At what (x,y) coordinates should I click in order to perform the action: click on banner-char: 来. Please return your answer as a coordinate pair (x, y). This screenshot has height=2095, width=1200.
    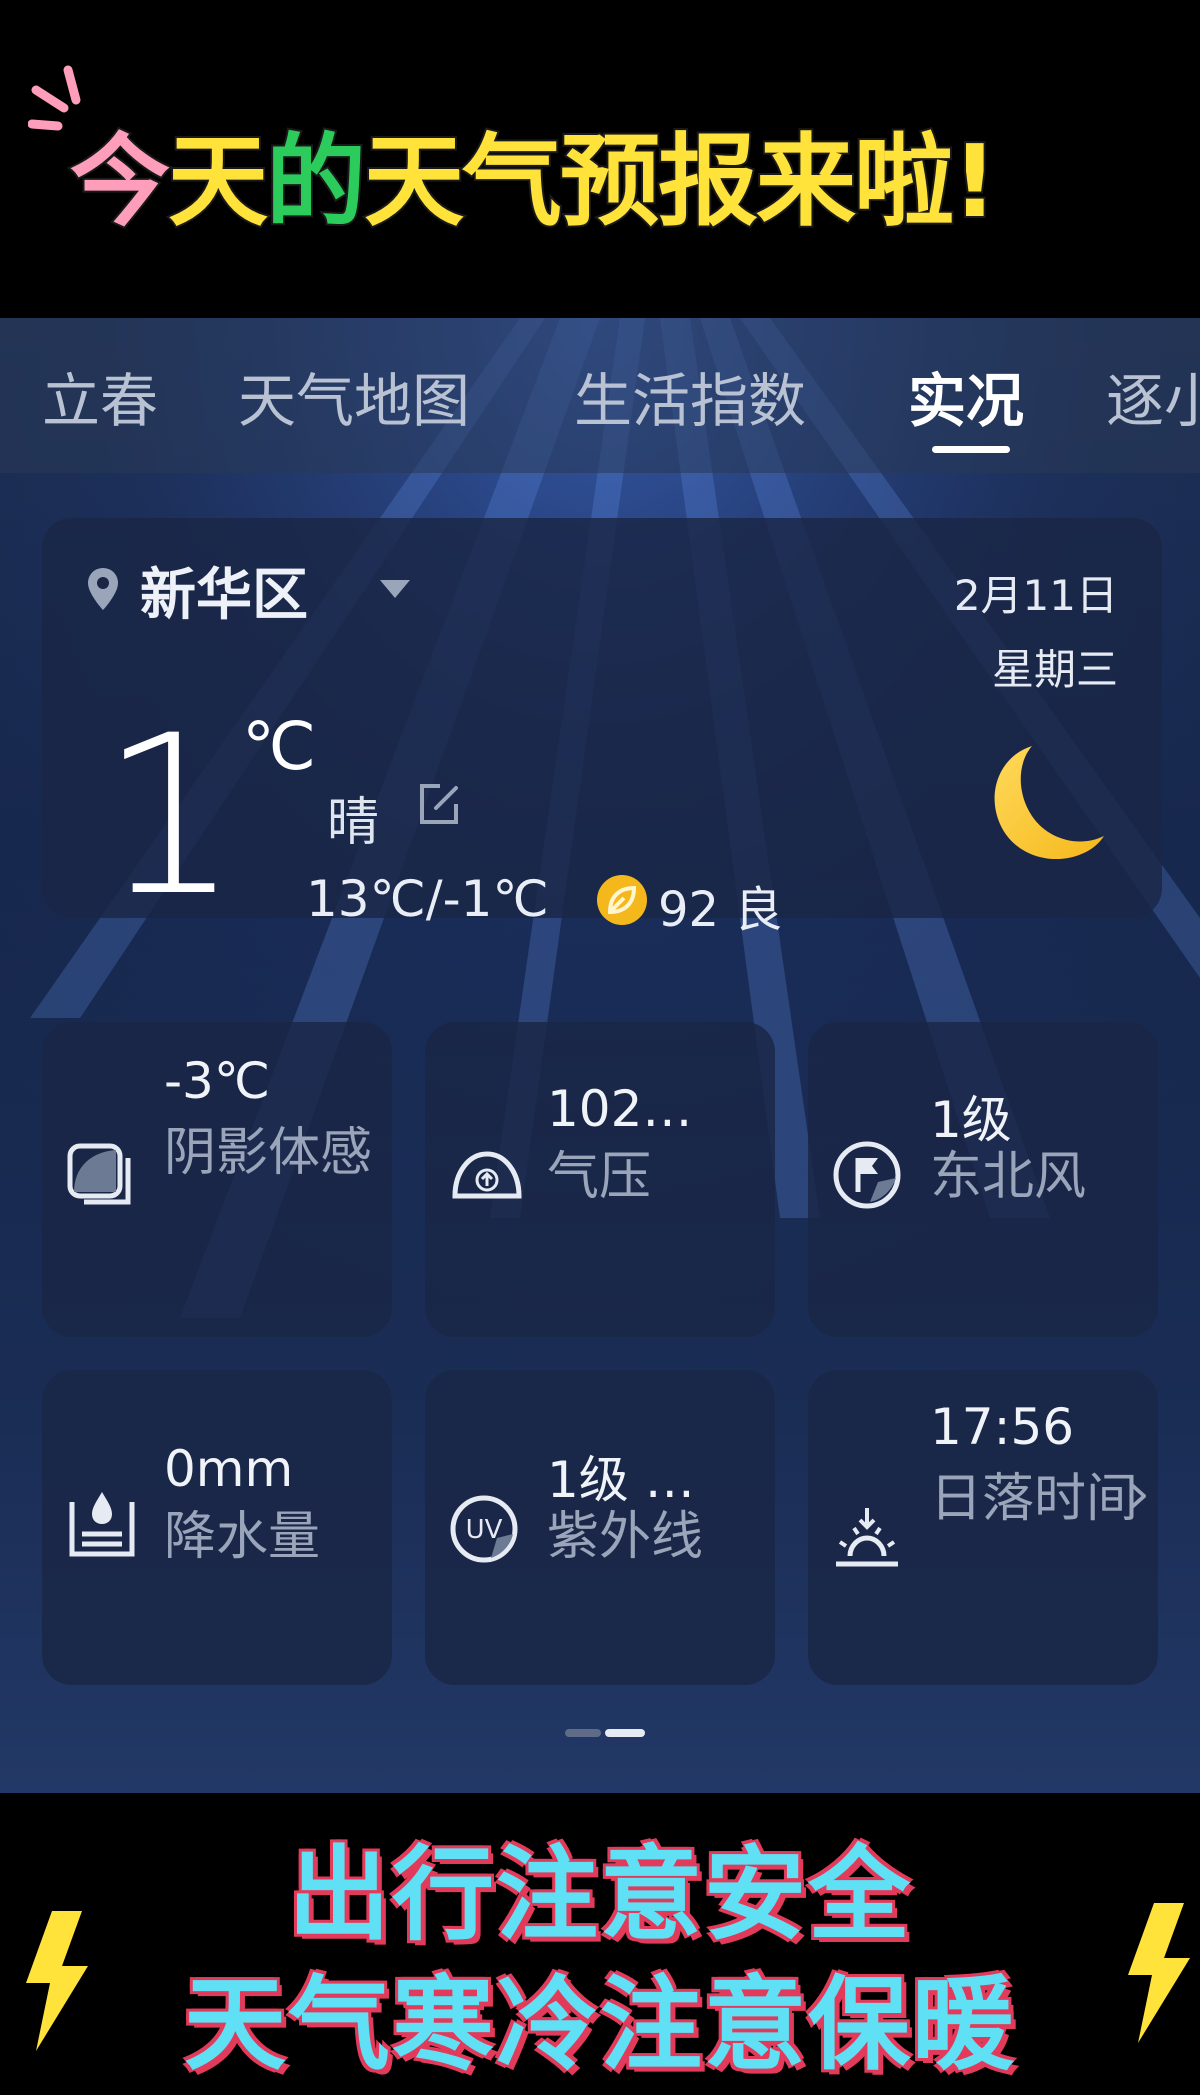
    Looking at the image, I should click on (806, 181).